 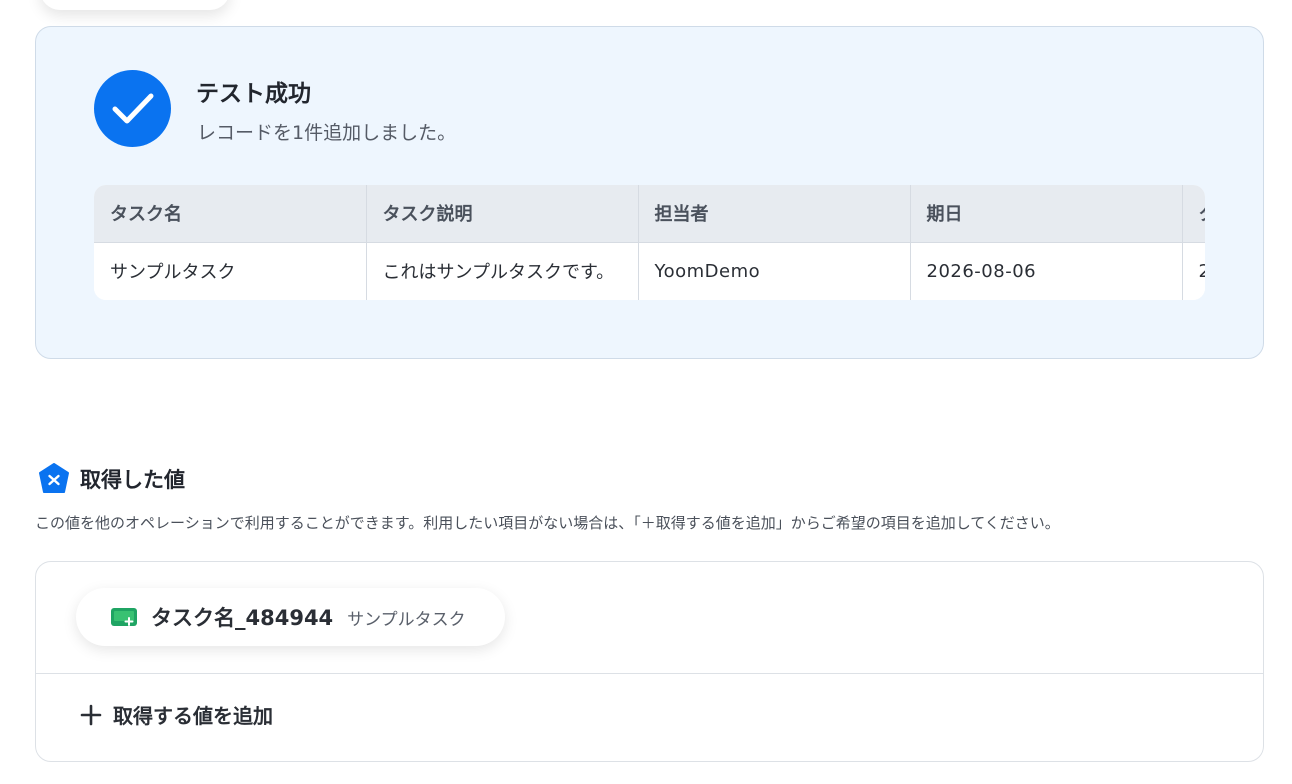 What do you see at coordinates (1193, 213) in the screenshot?
I see `column-header: タ` at bounding box center [1193, 213].